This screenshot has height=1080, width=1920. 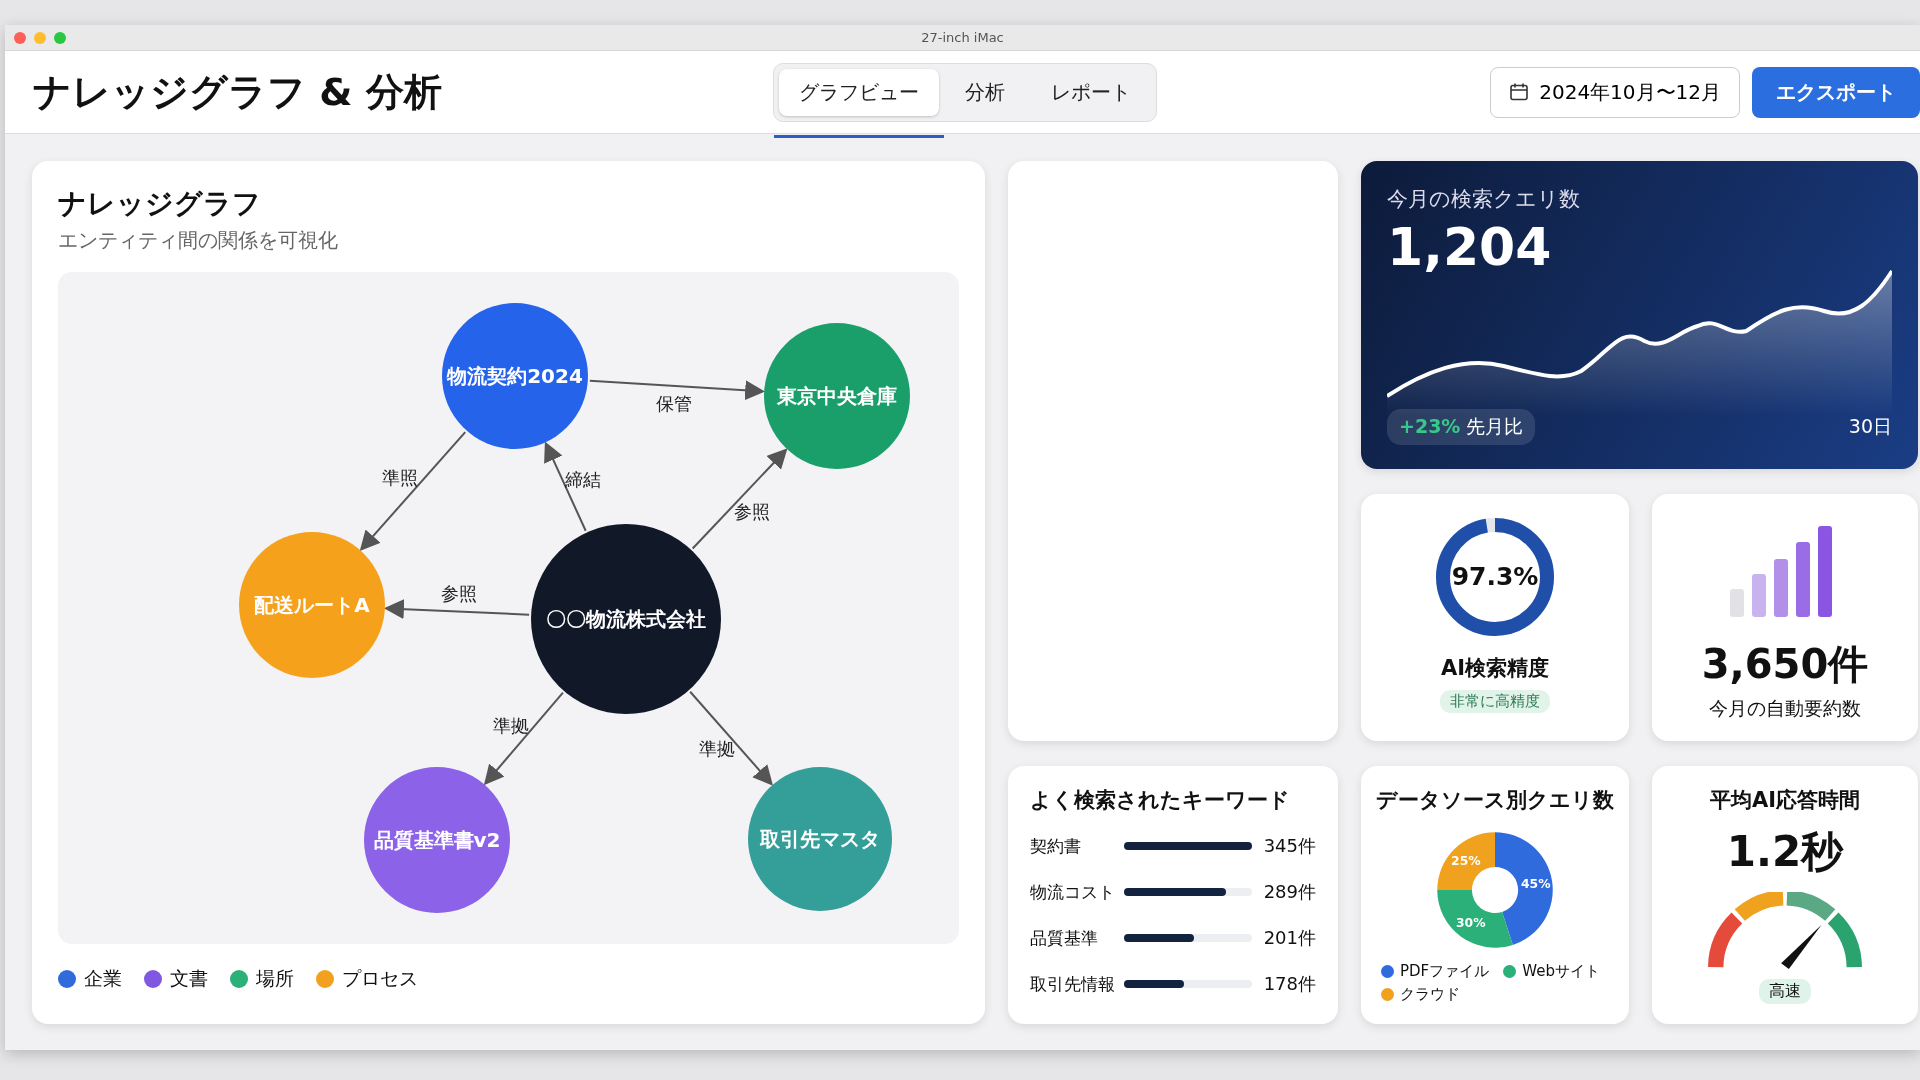 What do you see at coordinates (1561, 971) in the screenshot?
I see `legend-label: Webサイト` at bounding box center [1561, 971].